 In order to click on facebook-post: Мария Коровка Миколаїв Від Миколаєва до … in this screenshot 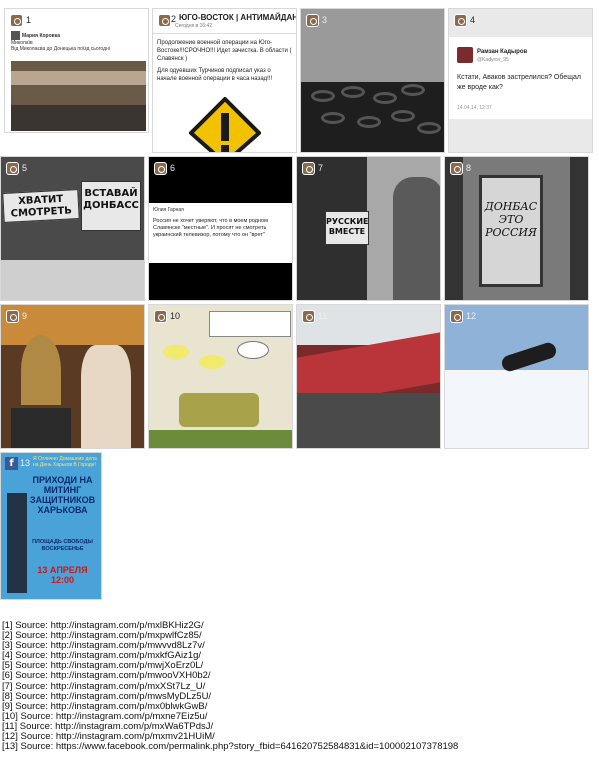, I will do `click(76, 41)`.